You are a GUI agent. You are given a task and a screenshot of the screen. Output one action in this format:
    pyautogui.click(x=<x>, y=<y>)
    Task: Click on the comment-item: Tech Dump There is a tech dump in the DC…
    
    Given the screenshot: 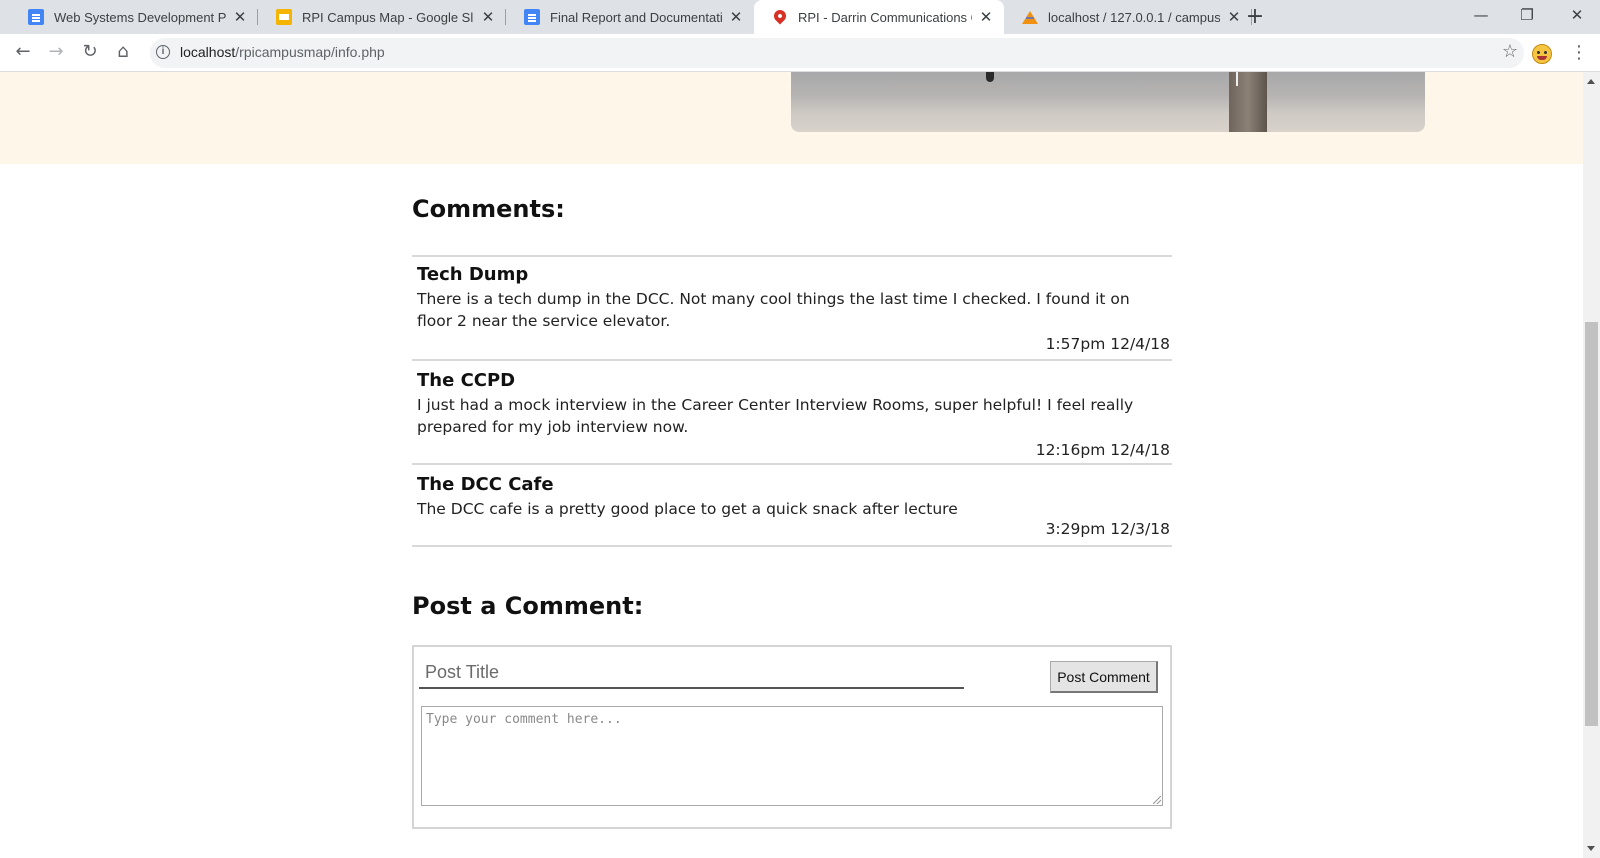 What is the action you would take?
    pyautogui.click(x=792, y=309)
    